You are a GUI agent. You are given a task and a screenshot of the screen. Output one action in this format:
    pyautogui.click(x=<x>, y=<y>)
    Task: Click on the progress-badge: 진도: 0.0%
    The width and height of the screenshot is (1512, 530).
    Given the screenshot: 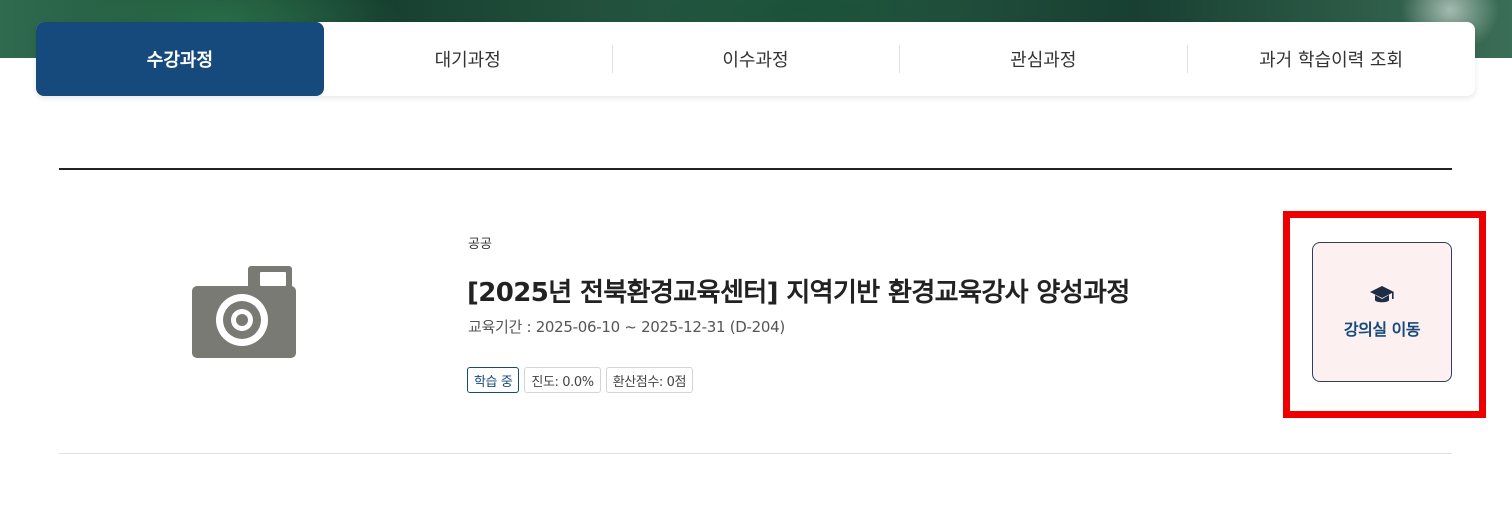 What is the action you would take?
    pyautogui.click(x=562, y=380)
    